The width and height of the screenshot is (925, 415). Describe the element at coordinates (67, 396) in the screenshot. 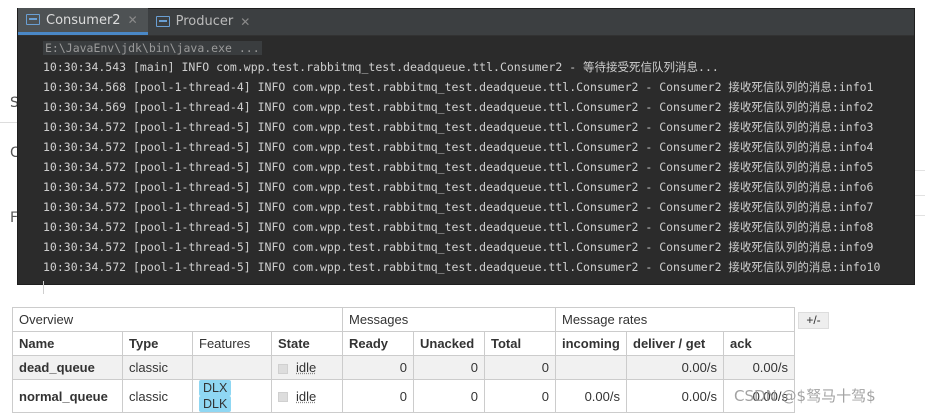

I see `queue-name-link: normal_queue` at that location.